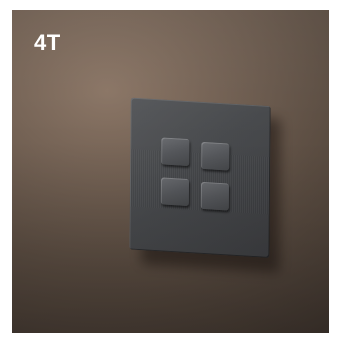 The width and height of the screenshot is (340, 344). I want to click on switch-button-bottom-right, so click(214, 196).